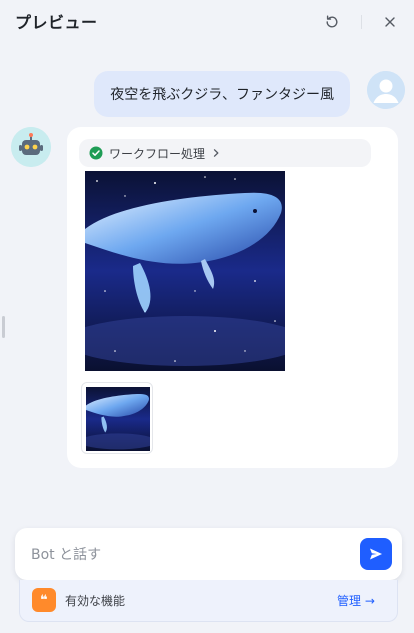 The image size is (414, 633). What do you see at coordinates (207, 22) in the screenshot?
I see `preview-header: プレビュー` at bounding box center [207, 22].